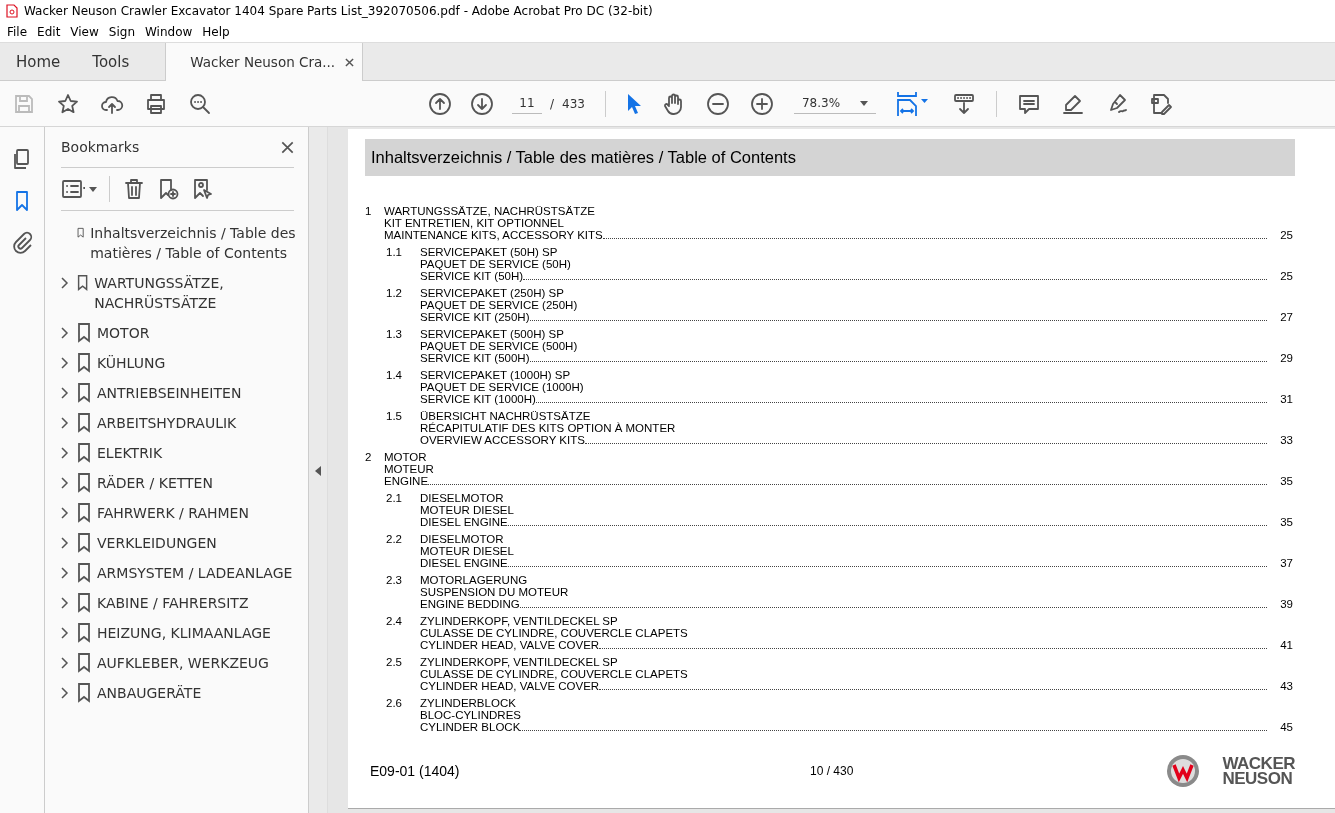 The image size is (1335, 813). I want to click on paperclip-icon, so click(22, 243).